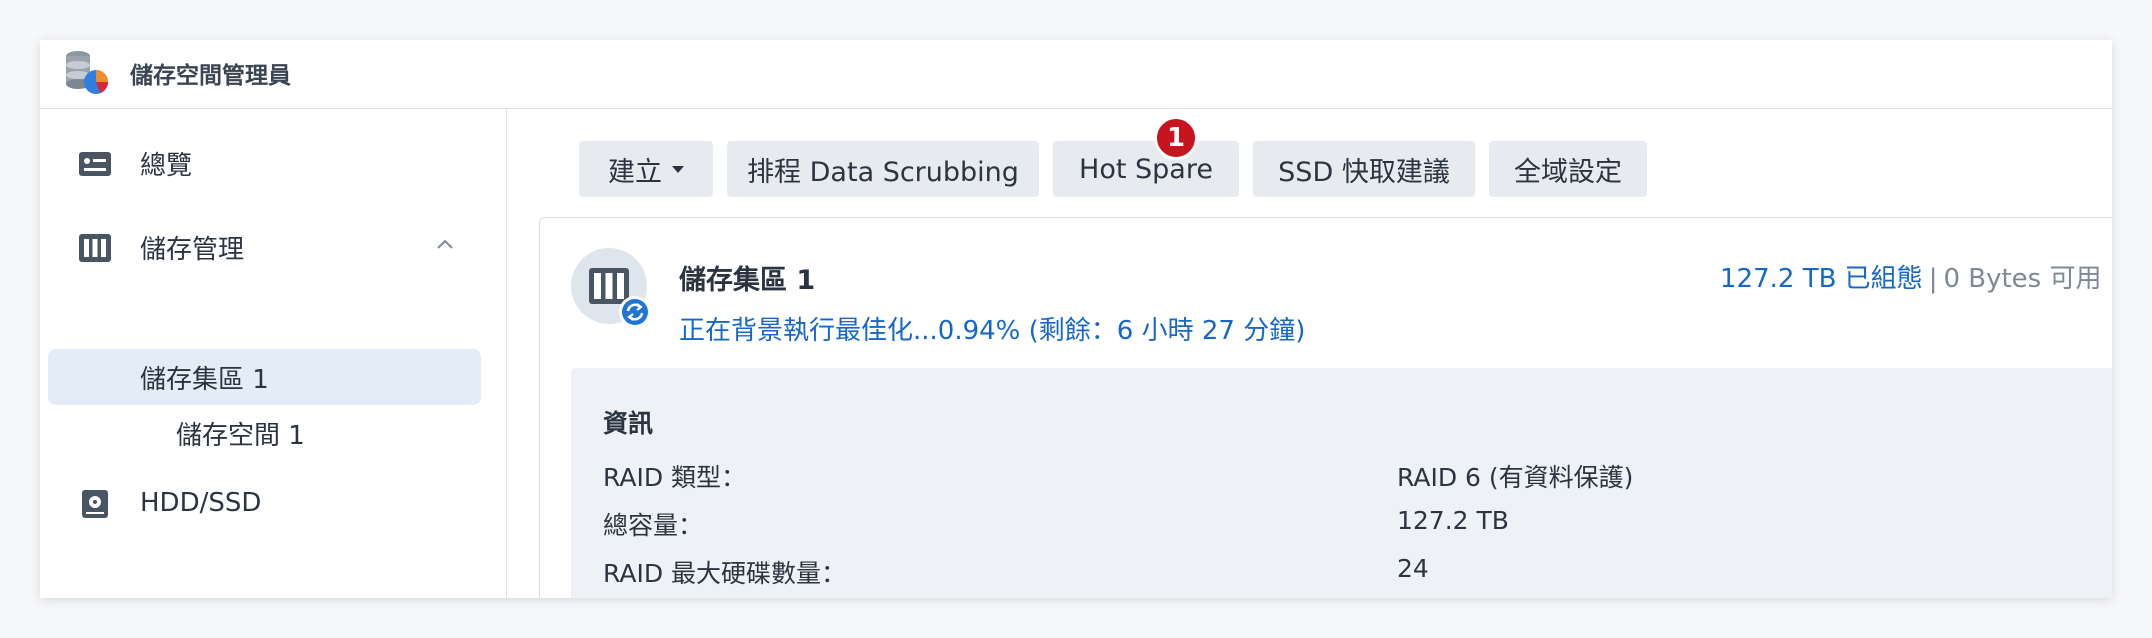  What do you see at coordinates (204, 379) in the screenshot?
I see `sidebar-item-label: 儲存集區 1` at bounding box center [204, 379].